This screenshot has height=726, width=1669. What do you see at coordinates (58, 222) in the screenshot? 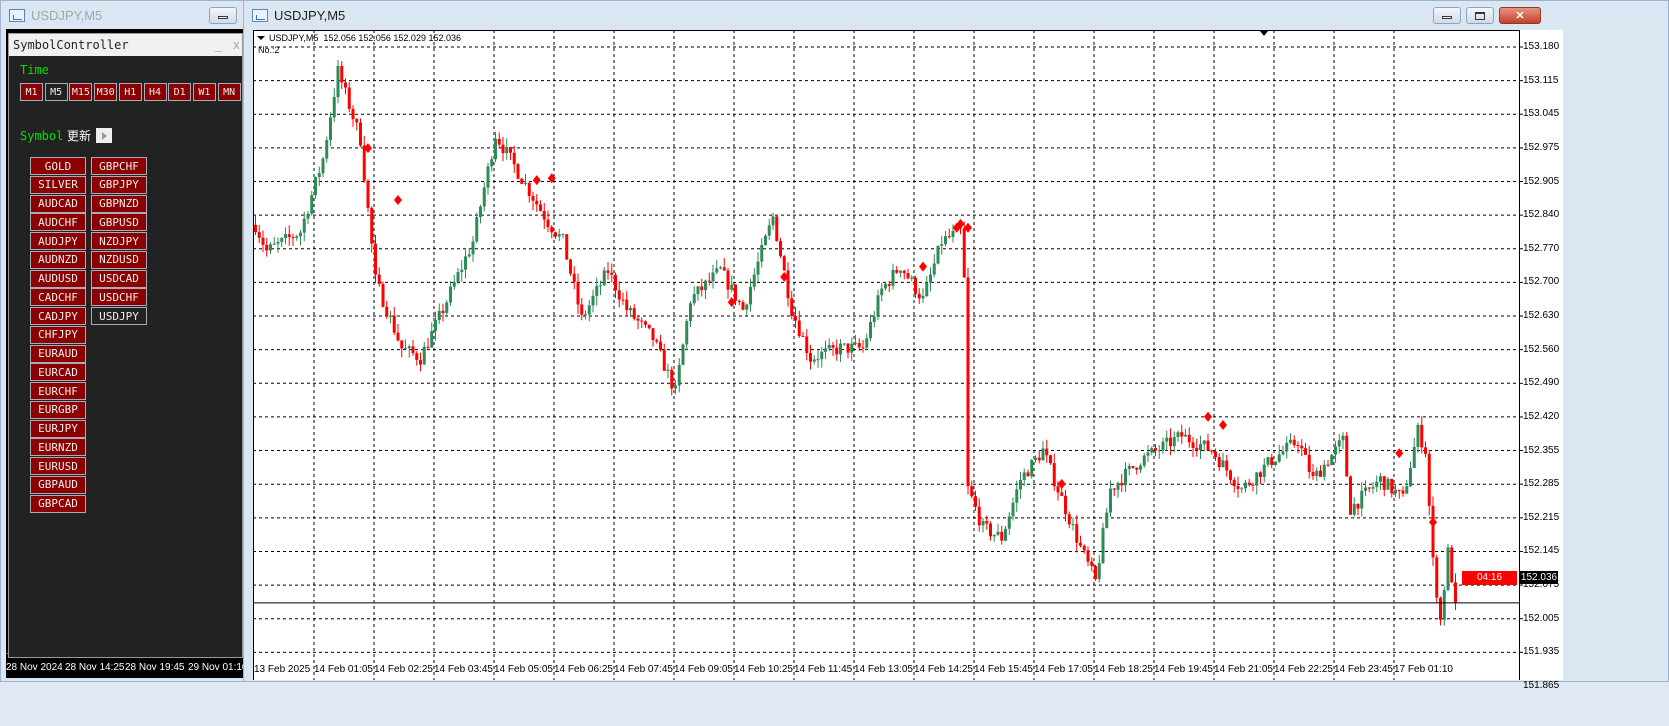
I see `symbol-button-audchf: AUDCHF` at bounding box center [58, 222].